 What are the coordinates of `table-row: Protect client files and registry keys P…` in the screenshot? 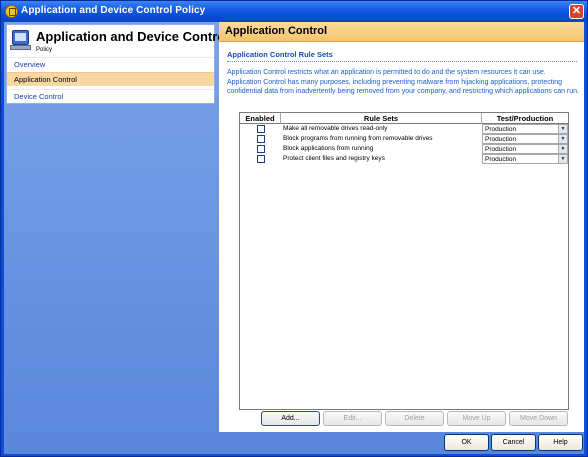 It's located at (404, 159).